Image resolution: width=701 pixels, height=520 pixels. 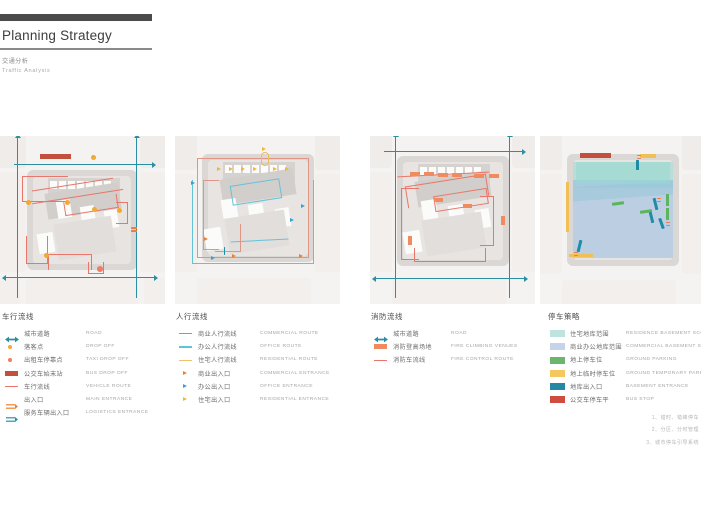 I want to click on legend-label-cn: 商业人行流线, so click(x=217, y=335).